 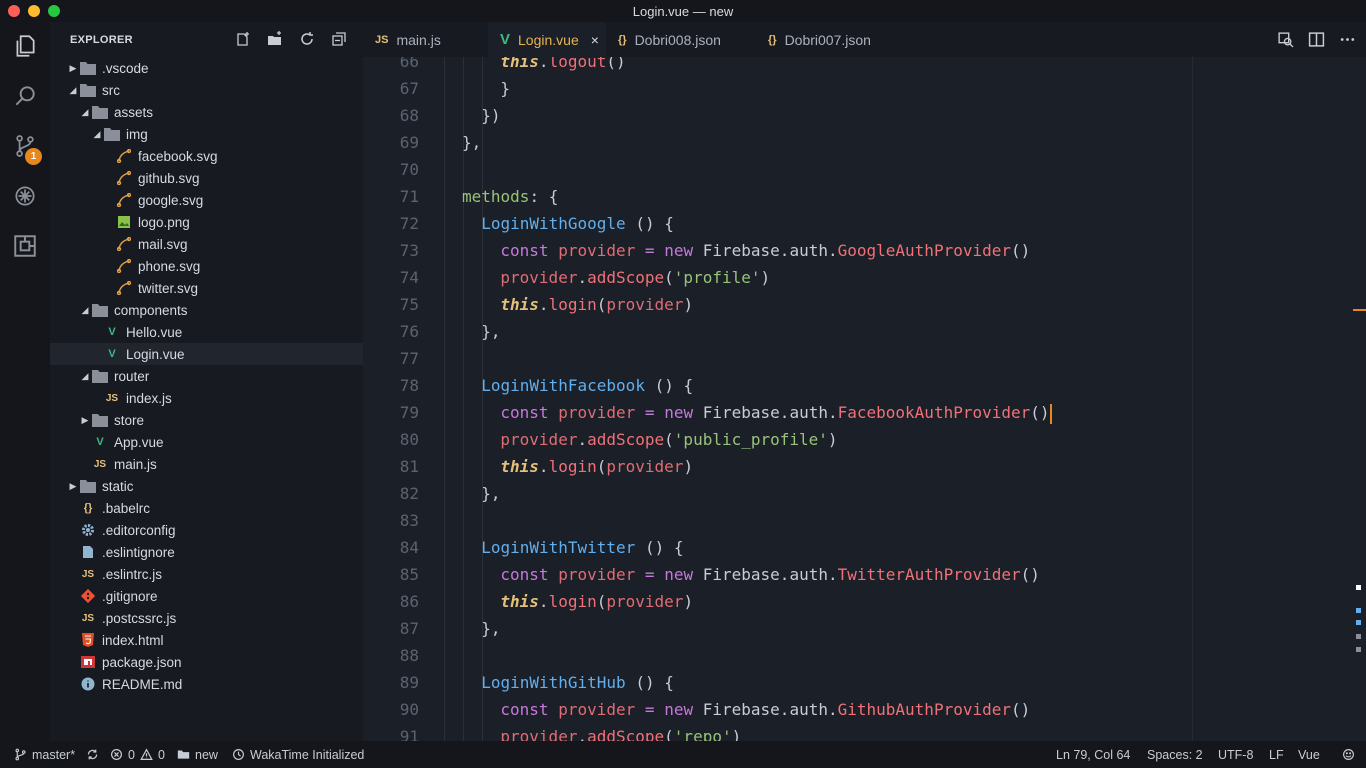 What do you see at coordinates (206, 156) in the screenshot?
I see `tree-file: facebook.svg` at bounding box center [206, 156].